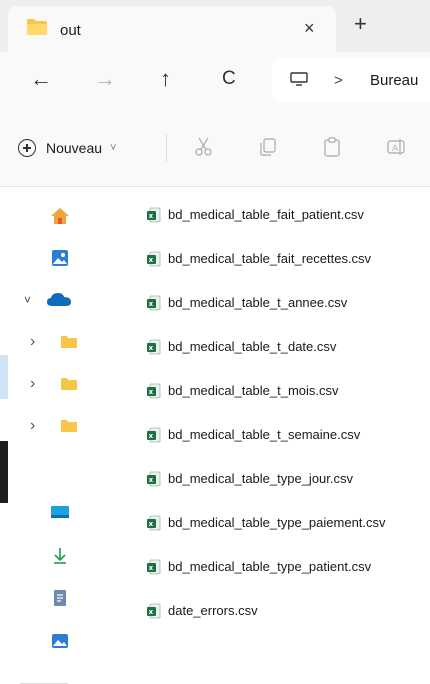 The height and width of the screenshot is (684, 430). I want to click on tab-title: out, so click(70, 30).